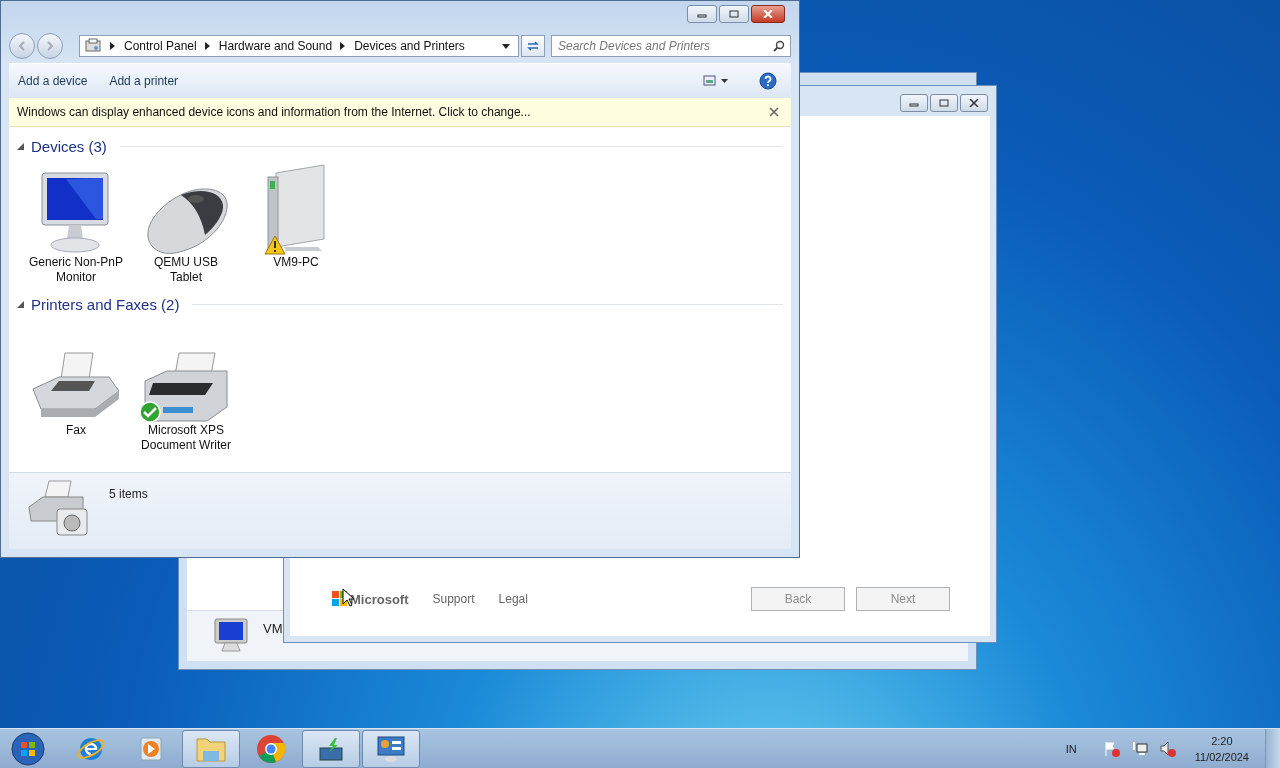  Describe the element at coordinates (1221, 756) in the screenshot. I see `clock-date: 11/02/2024` at that location.